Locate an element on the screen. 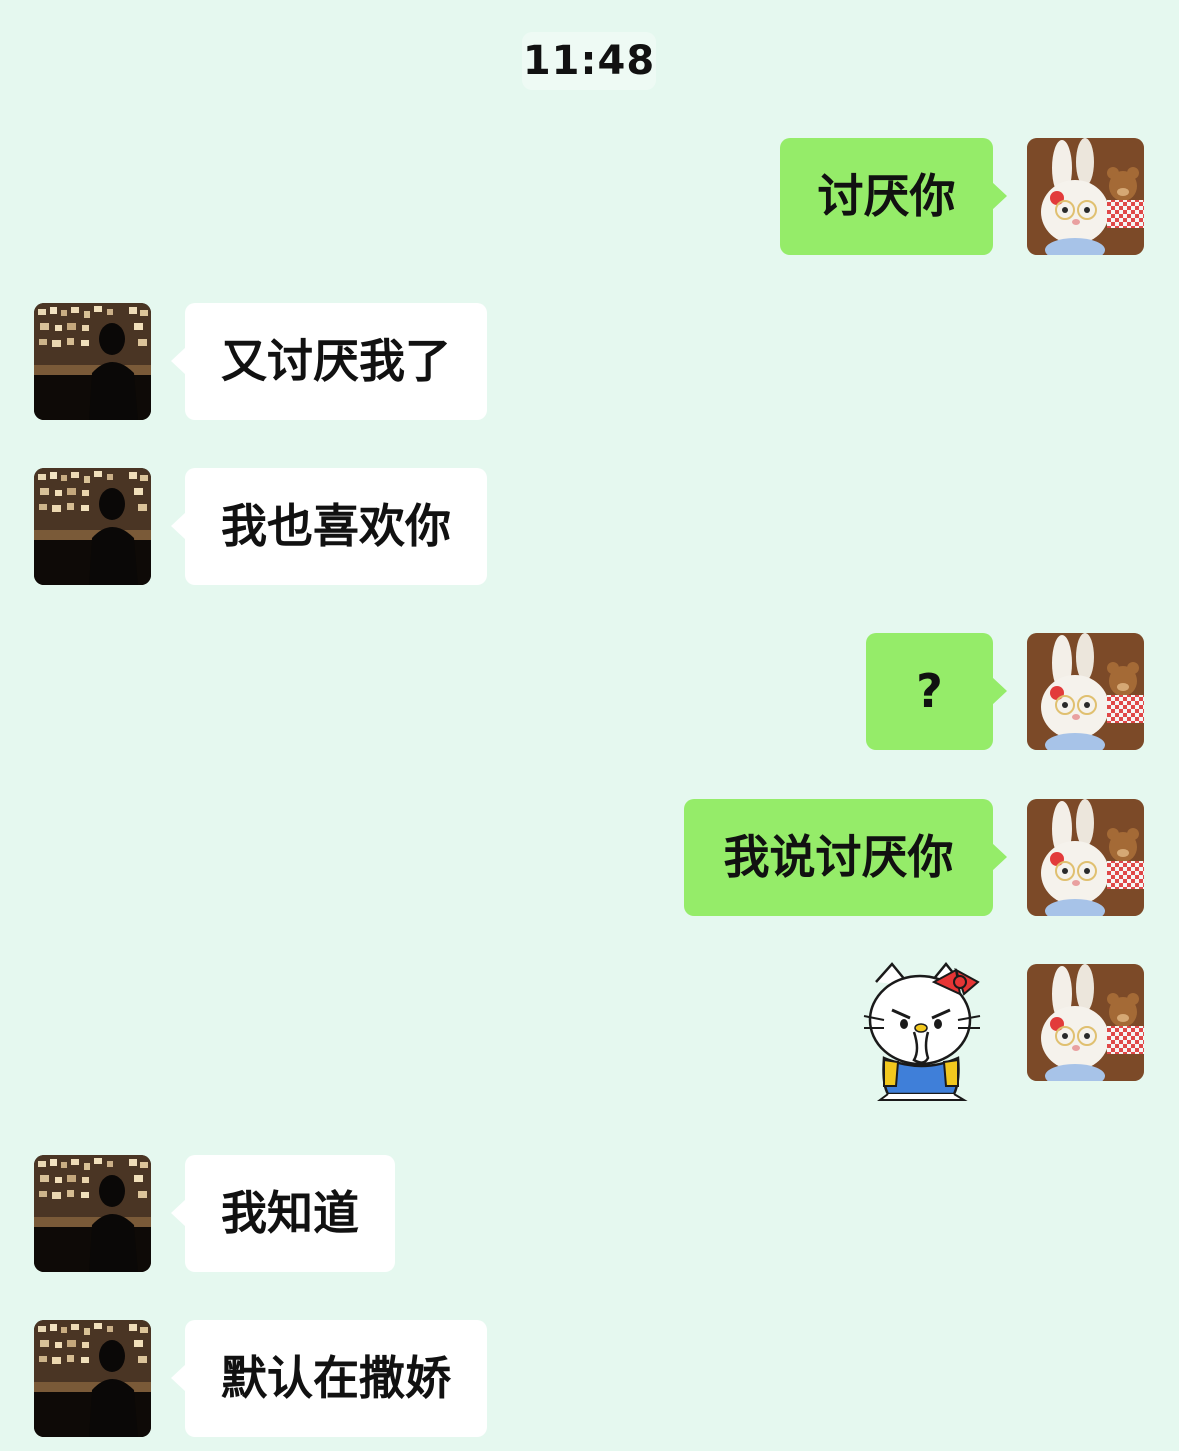  hello-kitty-angry-sticker is located at coordinates (923, 1032).